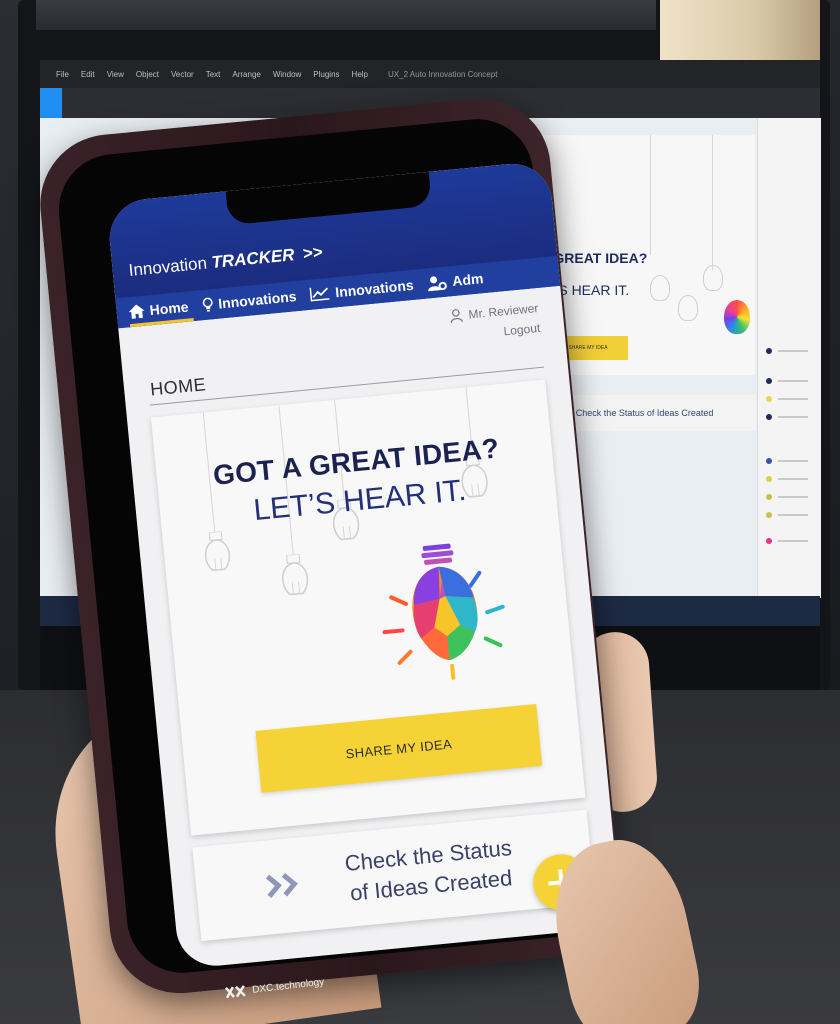 This screenshot has height=1024, width=840. What do you see at coordinates (281, 886) in the screenshot?
I see `double-chevron-right-icon` at bounding box center [281, 886].